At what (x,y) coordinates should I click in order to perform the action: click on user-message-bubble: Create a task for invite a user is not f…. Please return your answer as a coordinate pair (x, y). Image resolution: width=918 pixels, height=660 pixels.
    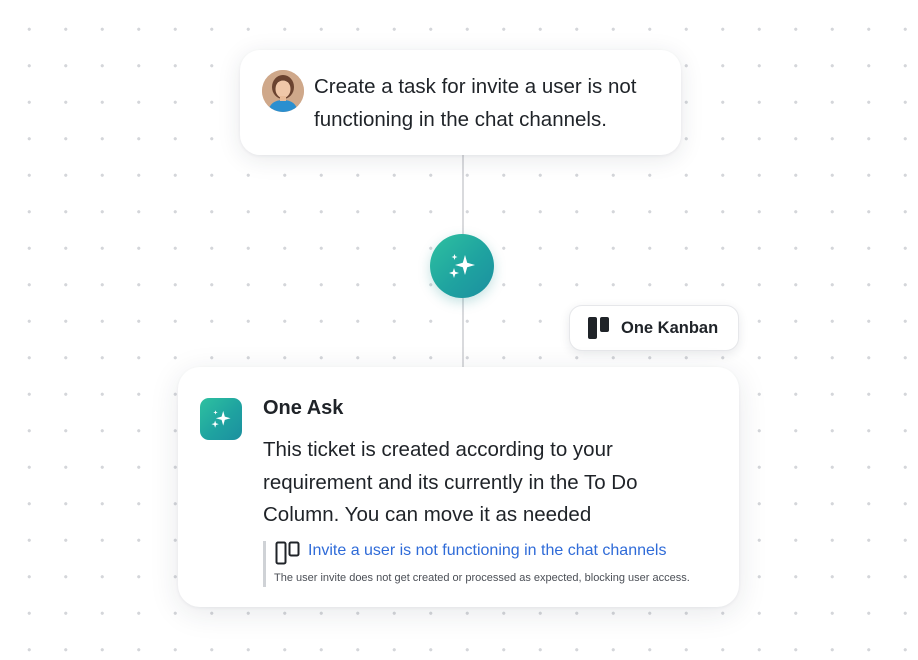
    Looking at the image, I should click on (460, 102).